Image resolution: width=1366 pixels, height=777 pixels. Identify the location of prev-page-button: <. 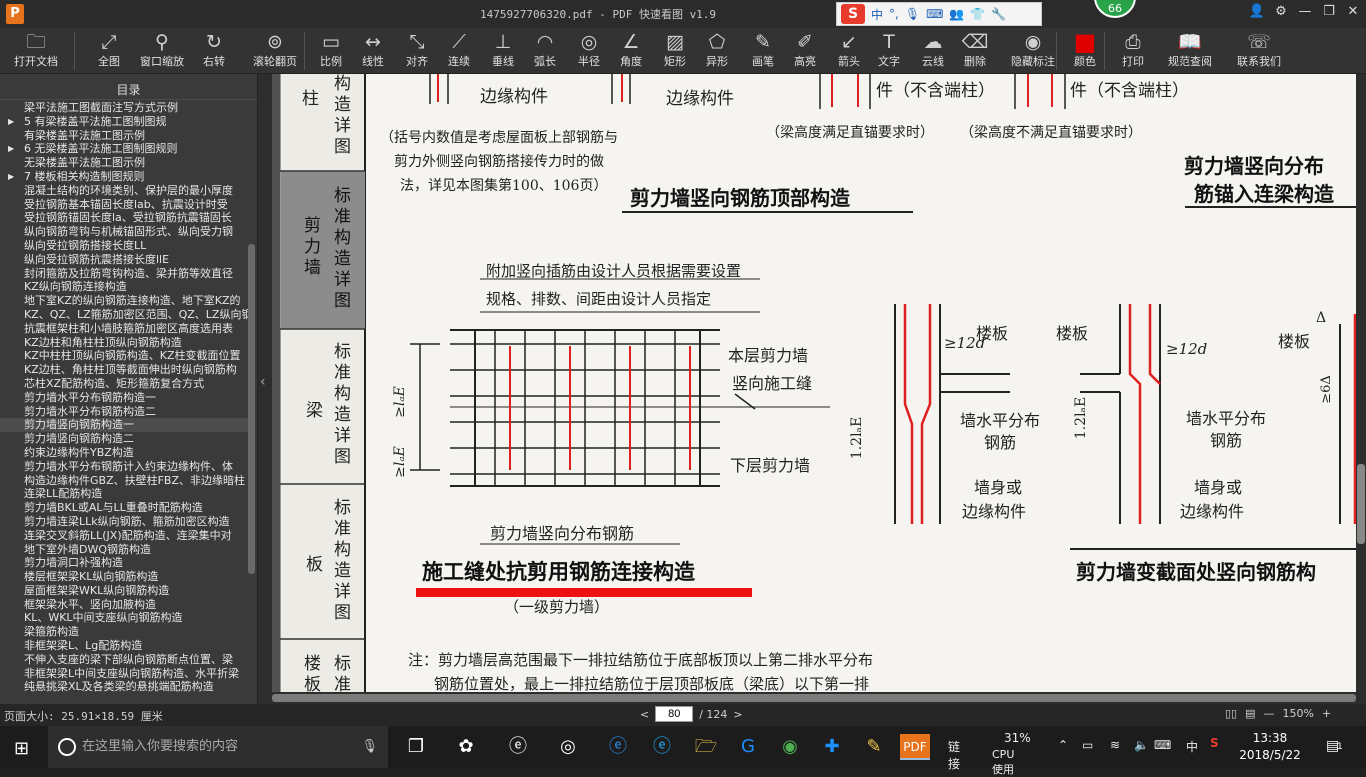
(644, 714).